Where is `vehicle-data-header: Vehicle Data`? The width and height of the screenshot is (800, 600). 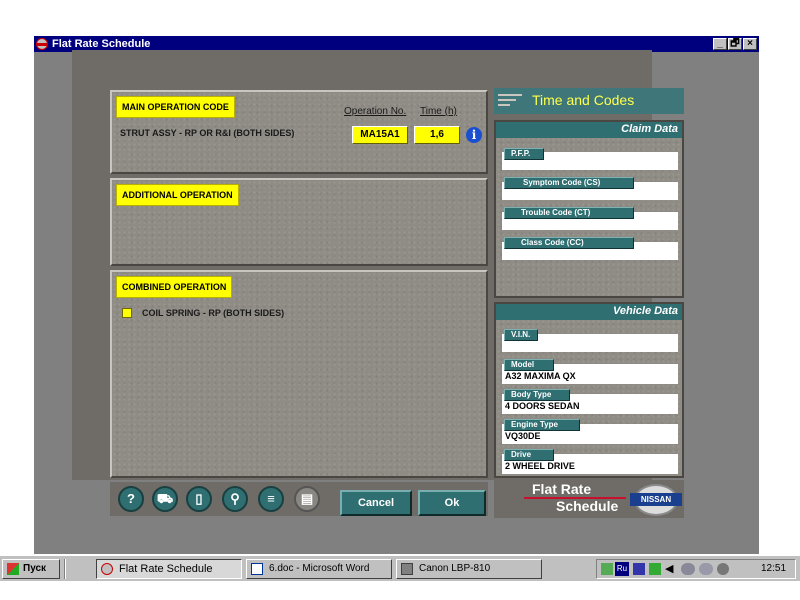 vehicle-data-header: Vehicle Data is located at coordinates (589, 312).